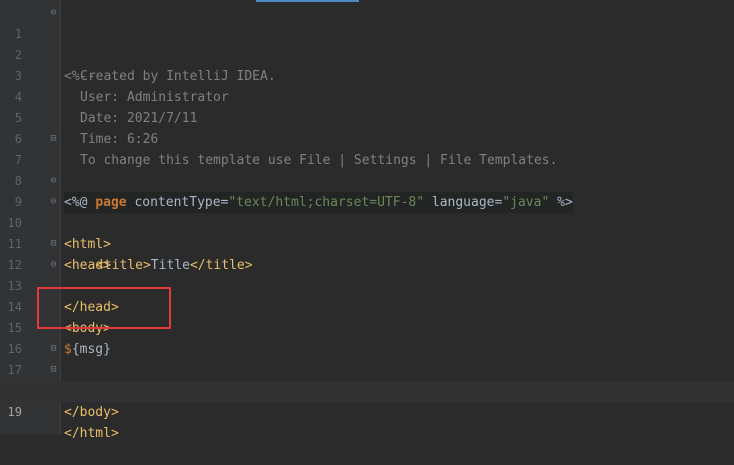  I want to click on highlight-annotation-box, so click(104, 308).